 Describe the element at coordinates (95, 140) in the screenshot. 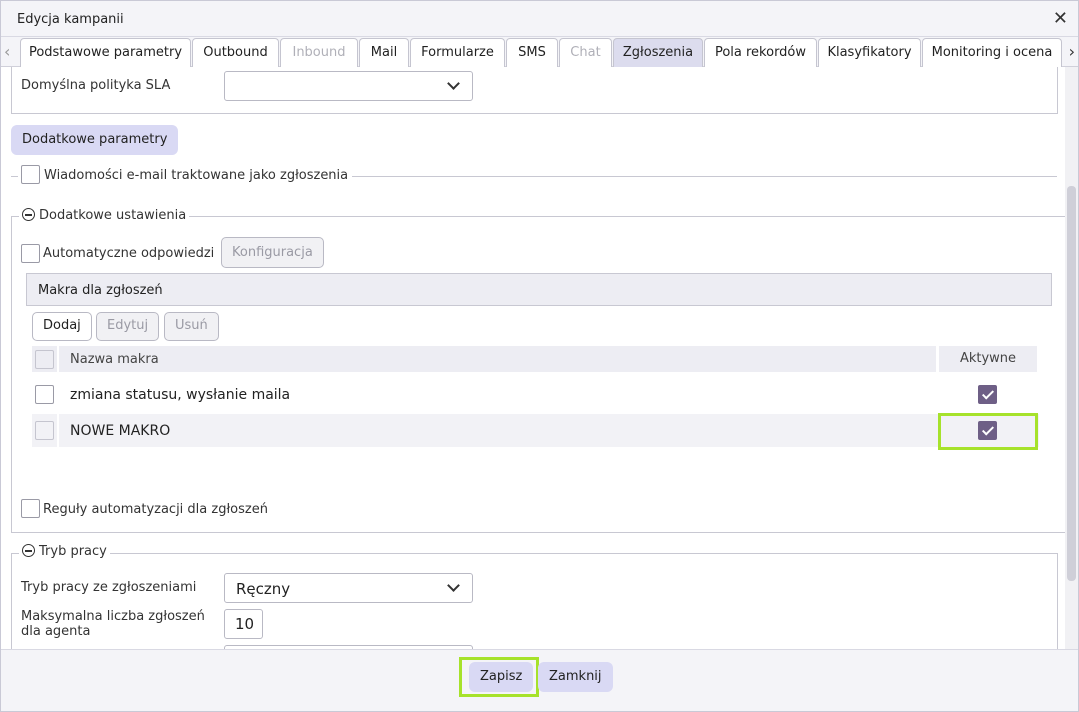

I see `extra-params-button: Dodatkowe parametry` at that location.